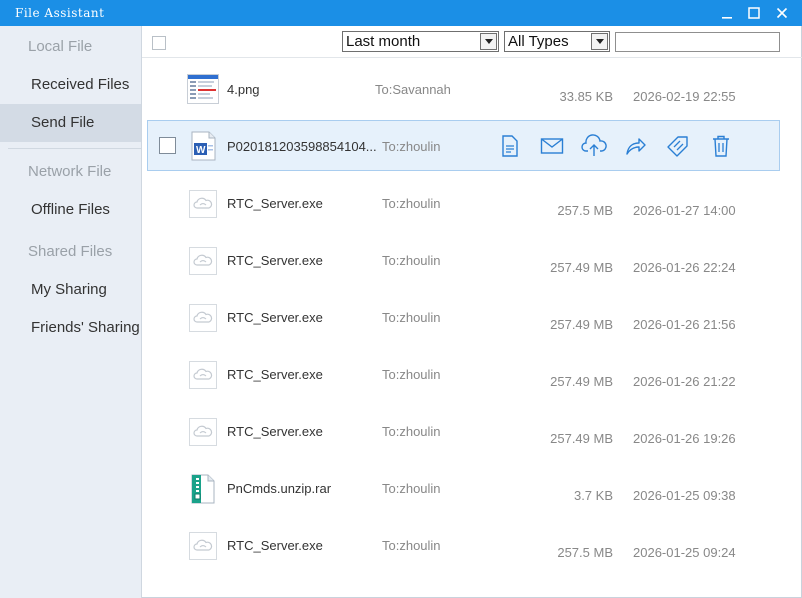  Describe the element at coordinates (413, 89) in the screenshot. I see `file-recipient: To:Savannah` at that location.